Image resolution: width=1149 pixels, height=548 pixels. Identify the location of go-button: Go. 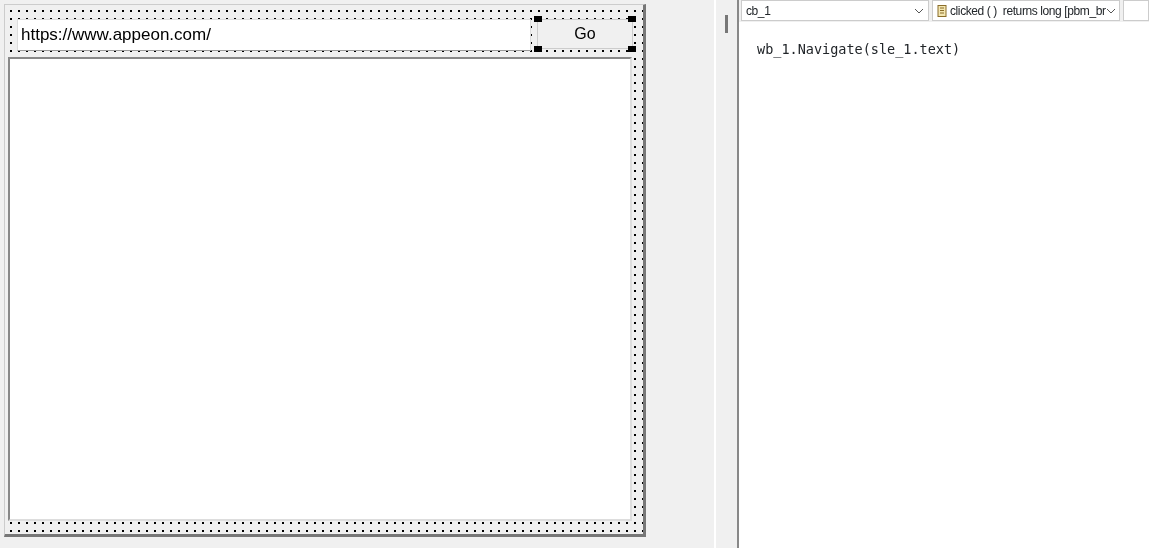
(585, 34).